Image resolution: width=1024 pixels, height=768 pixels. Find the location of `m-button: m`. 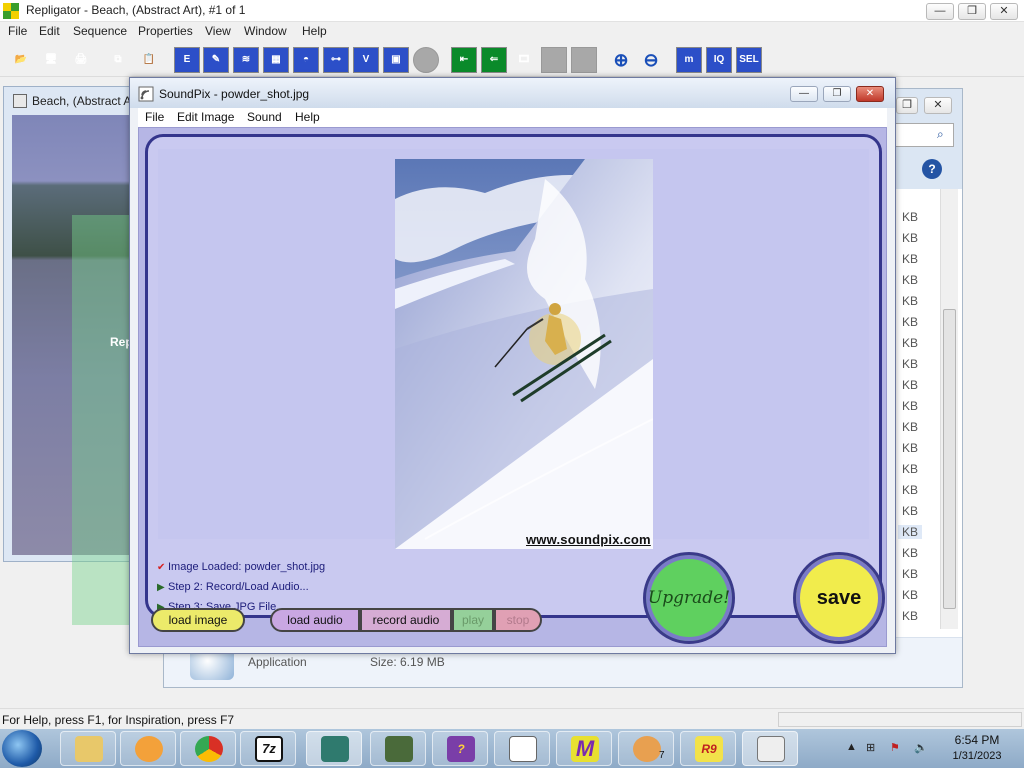

m-button: m is located at coordinates (689, 60).